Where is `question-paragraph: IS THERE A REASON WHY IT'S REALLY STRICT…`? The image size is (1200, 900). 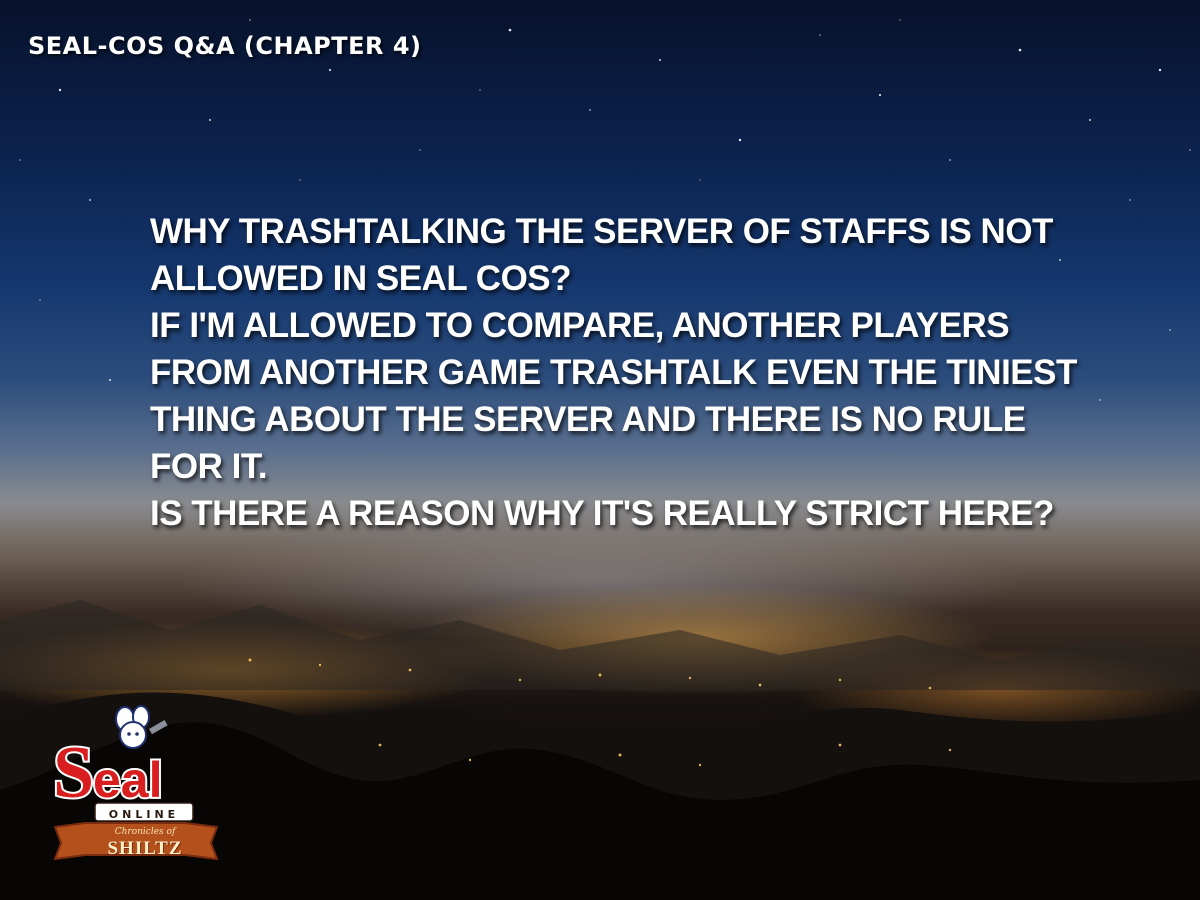
question-paragraph: IS THERE A REASON WHY IT'S REALLY STRICT… is located at coordinates (602, 513).